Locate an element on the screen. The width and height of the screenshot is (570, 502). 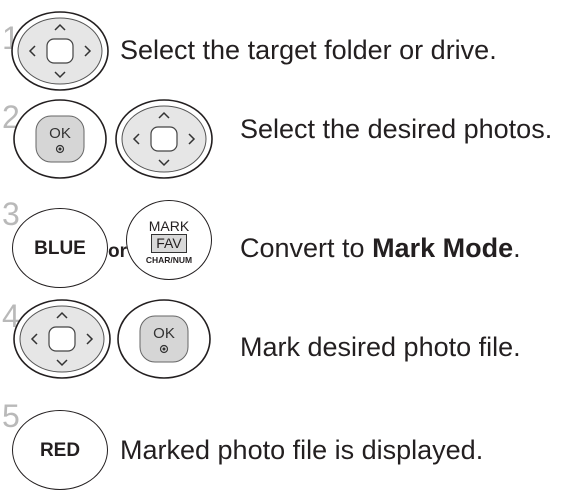
step-3-text-plain: Convert to is located at coordinates (306, 248).